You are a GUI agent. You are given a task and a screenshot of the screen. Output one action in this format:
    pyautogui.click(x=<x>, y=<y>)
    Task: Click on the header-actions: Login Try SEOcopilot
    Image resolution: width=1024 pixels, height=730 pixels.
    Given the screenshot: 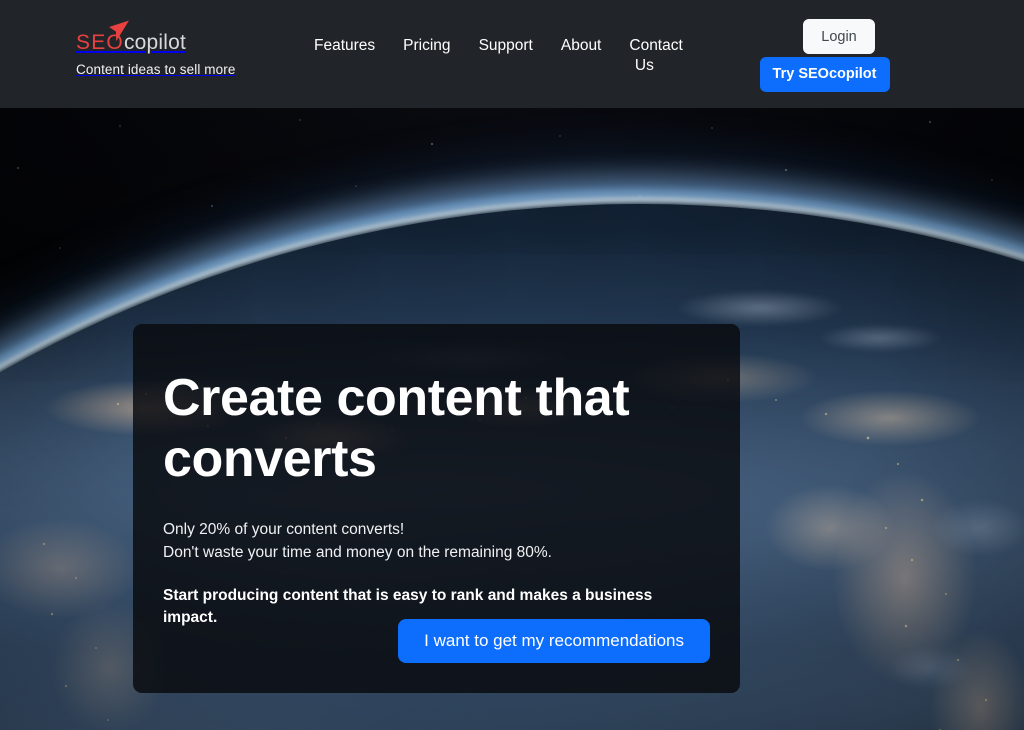 What is the action you would take?
    pyautogui.click(x=824, y=55)
    